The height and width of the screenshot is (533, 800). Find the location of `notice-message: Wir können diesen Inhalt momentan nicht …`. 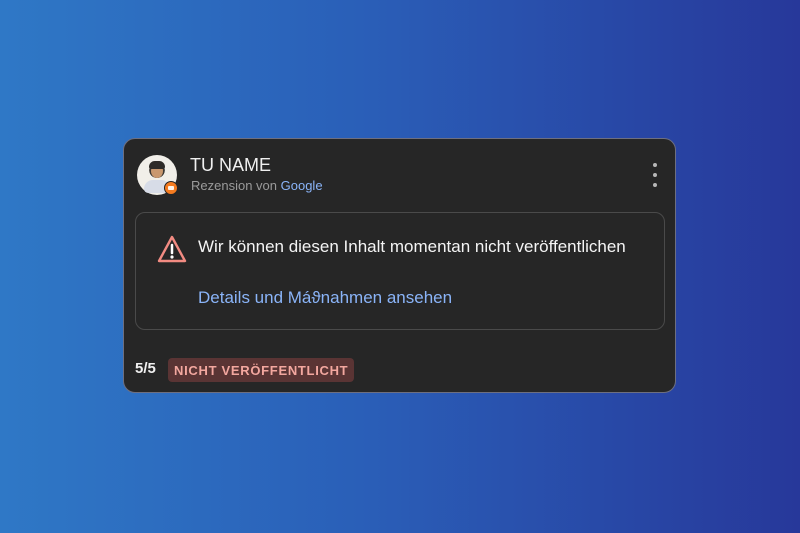

notice-message: Wir können diesen Inhalt momentan nicht … is located at coordinates (412, 246).